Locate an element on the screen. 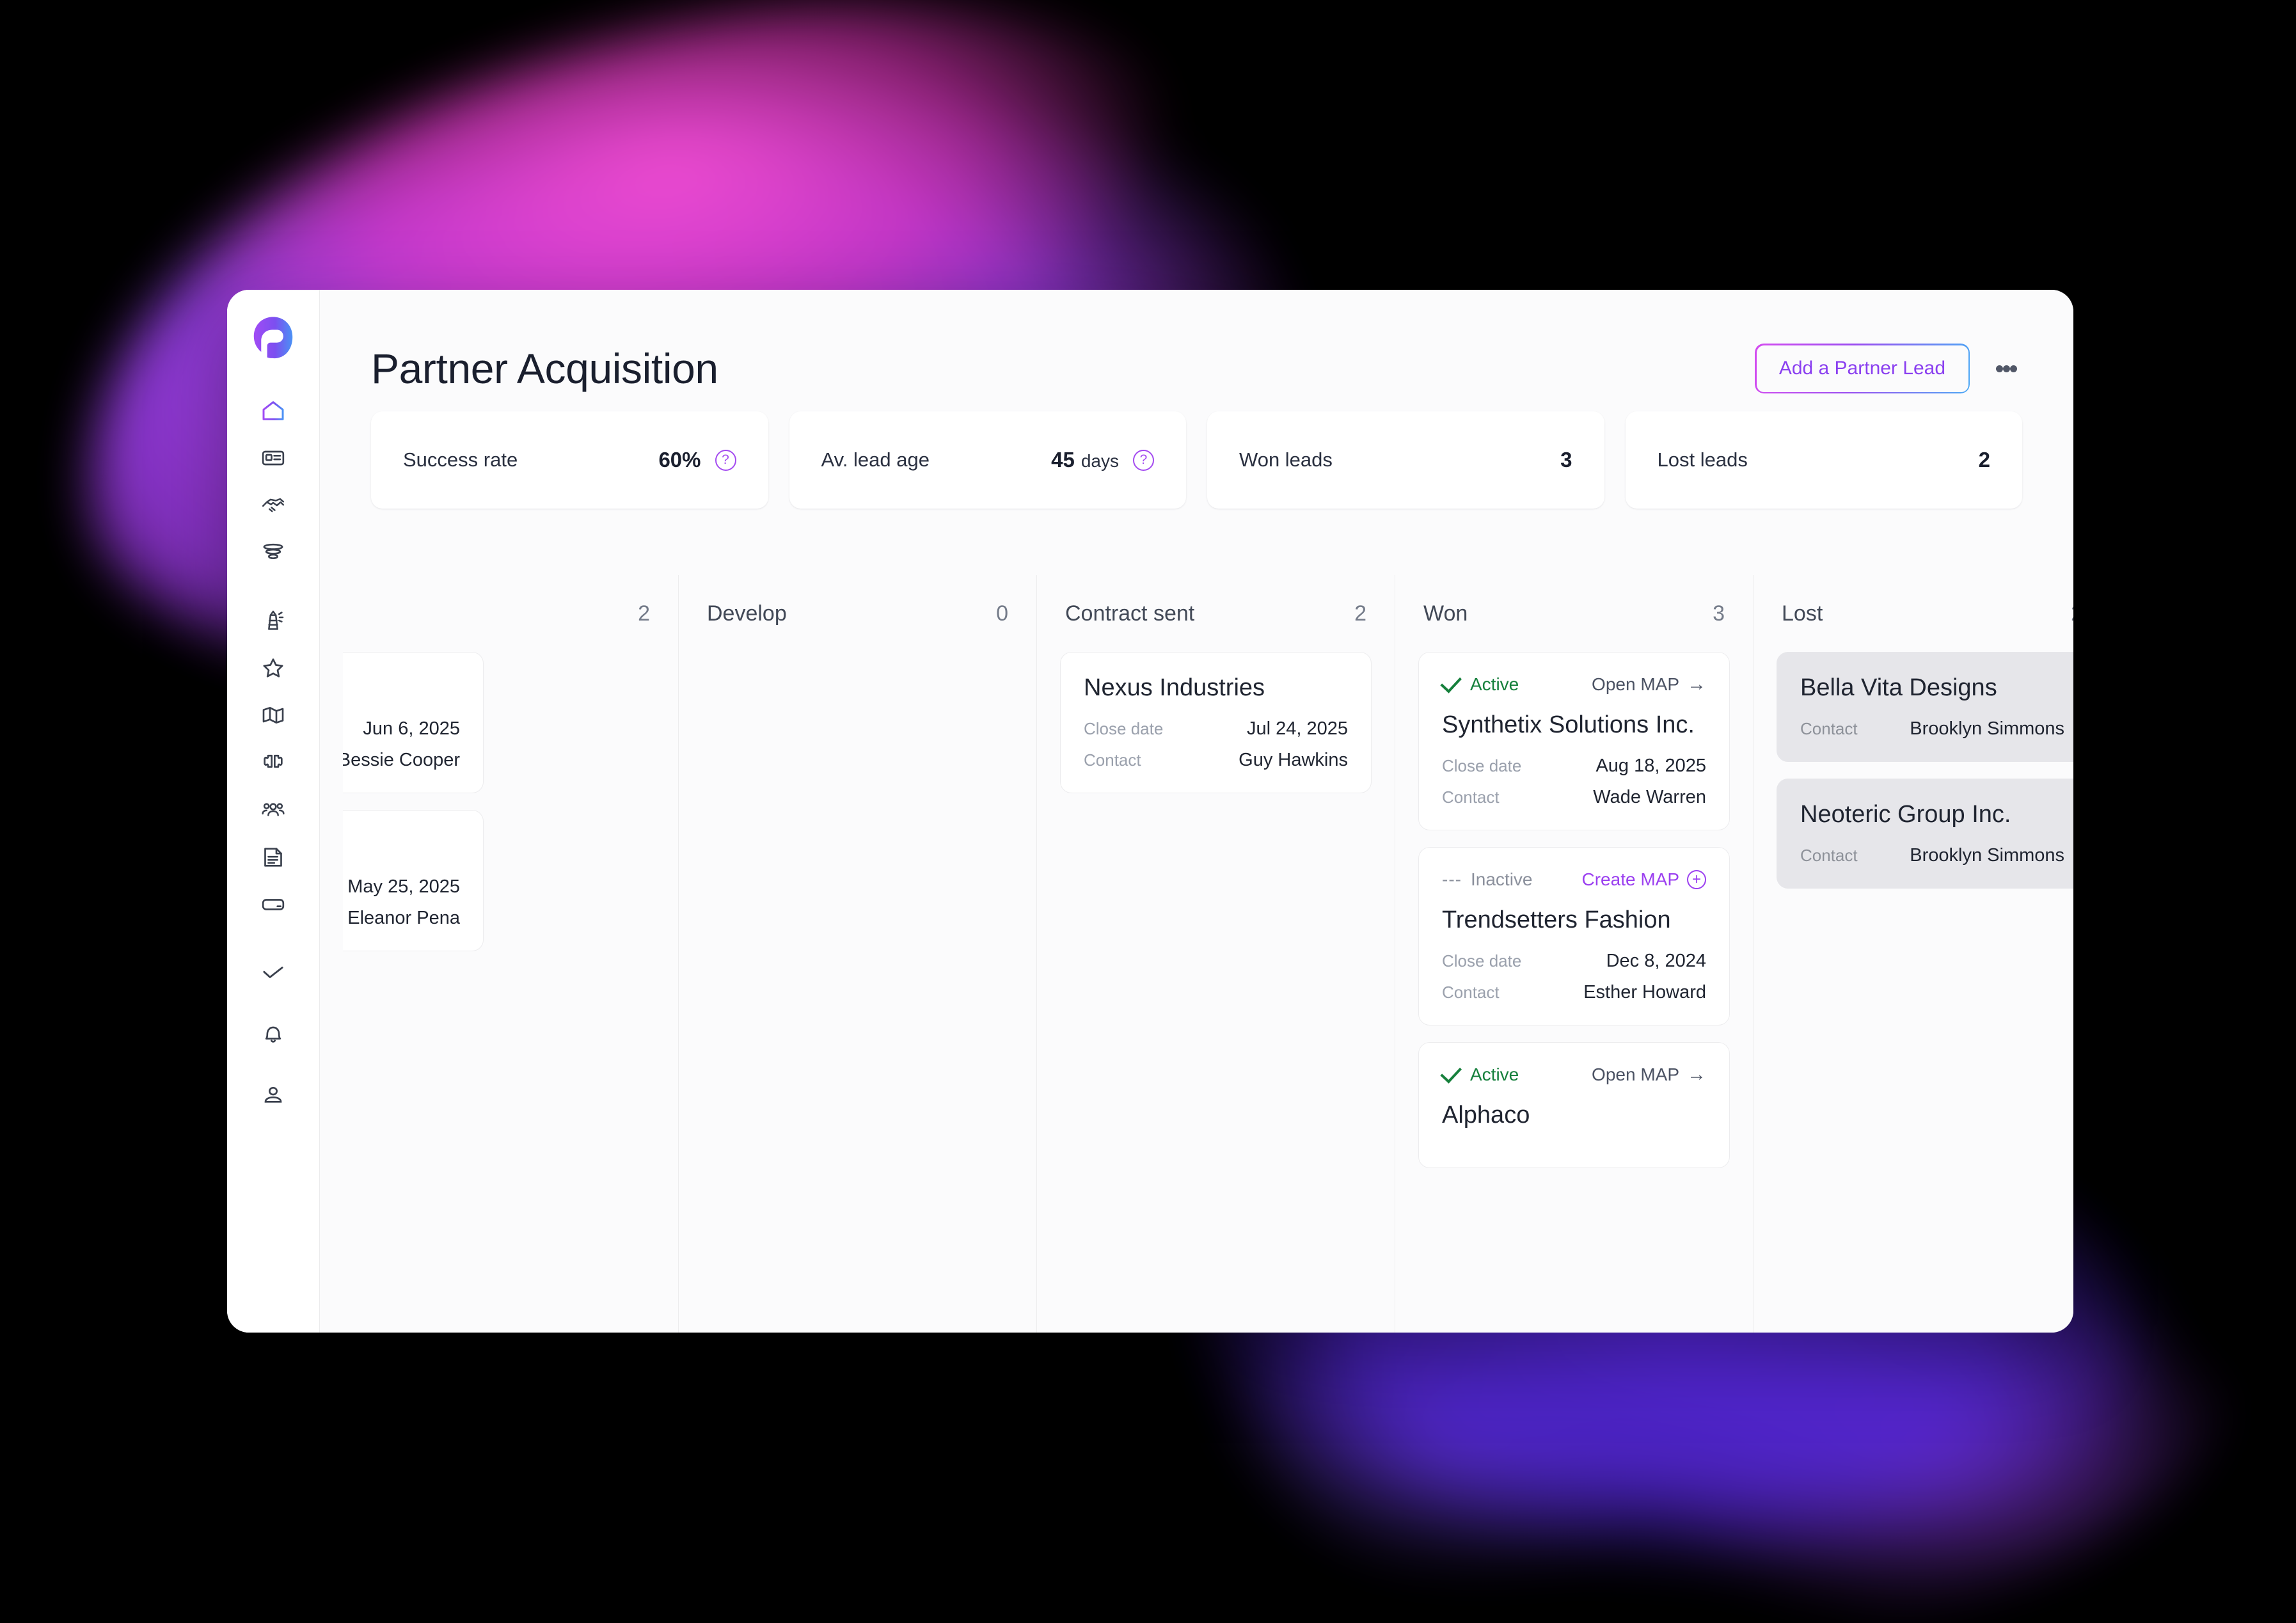 This screenshot has width=2296, height=1623. lead-company-name: Alphaco is located at coordinates (1486, 1115).